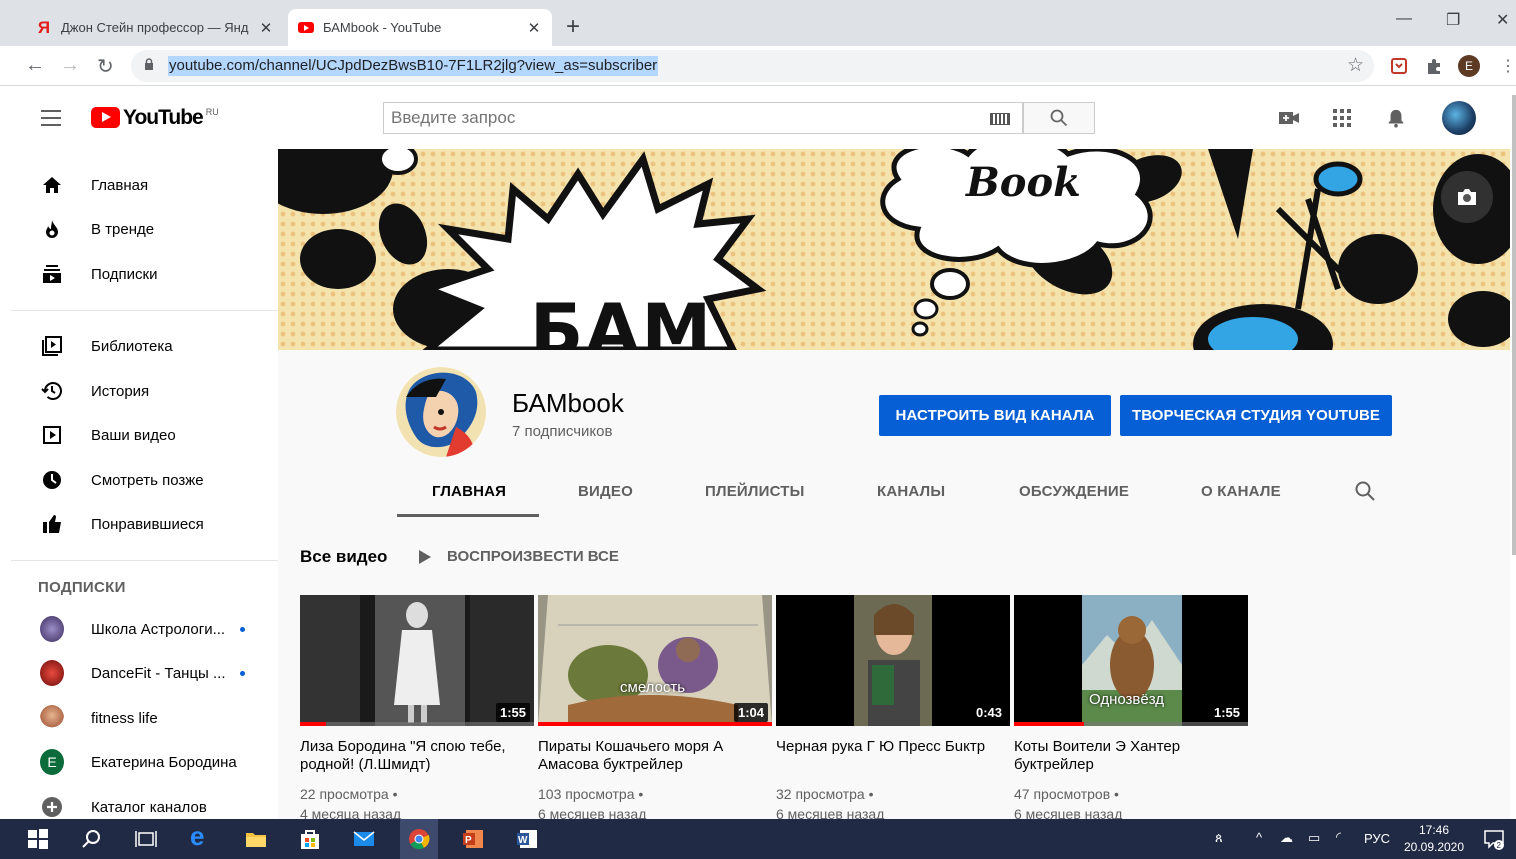 The image size is (1516, 859). Describe the element at coordinates (1289, 118) in the screenshot. I see `create-video-icon` at that location.